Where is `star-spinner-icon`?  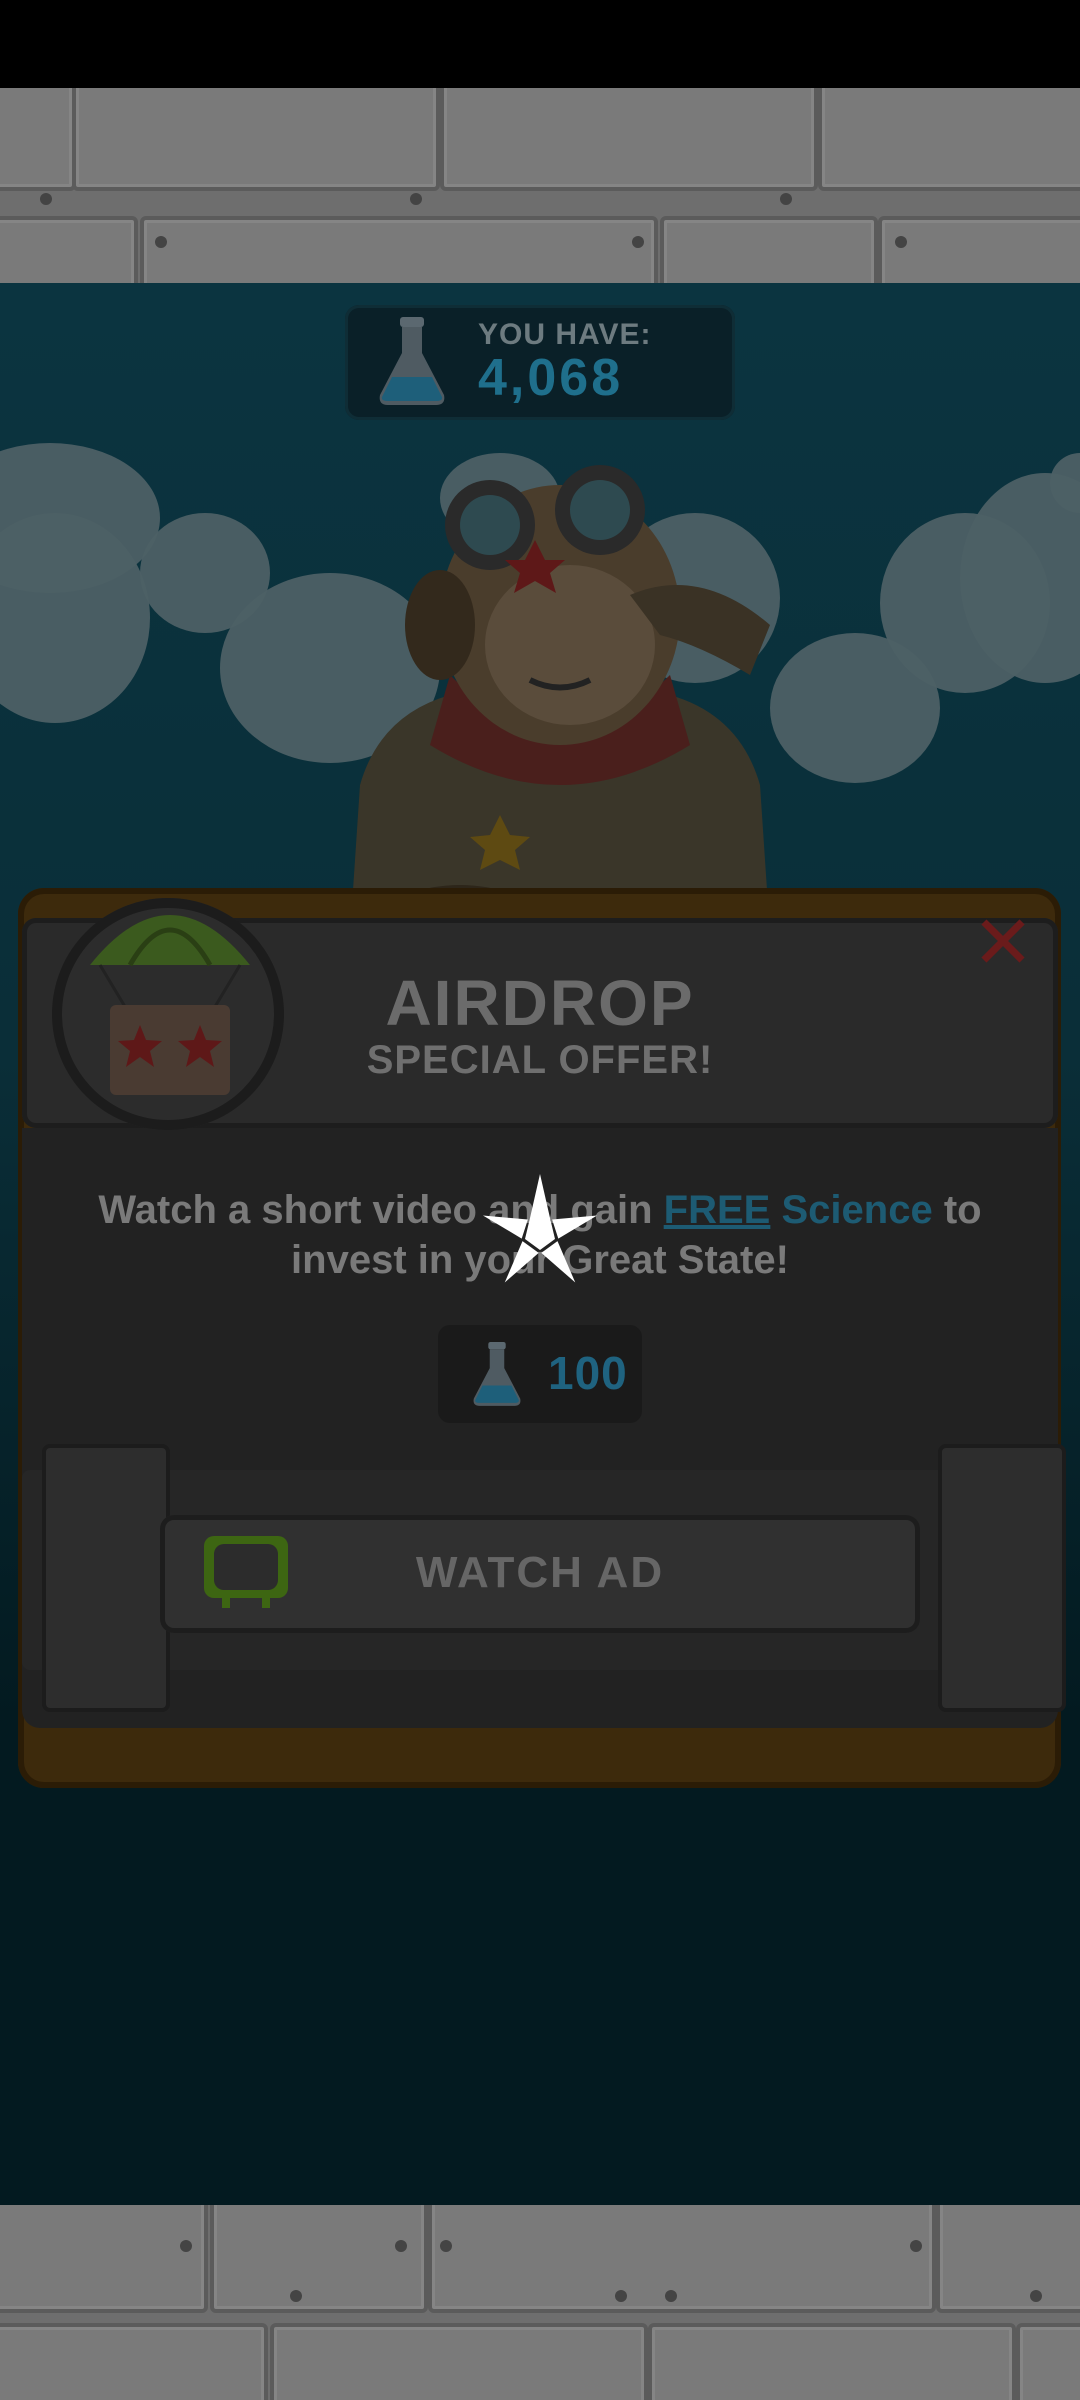
star-spinner-icon is located at coordinates (540, 1228).